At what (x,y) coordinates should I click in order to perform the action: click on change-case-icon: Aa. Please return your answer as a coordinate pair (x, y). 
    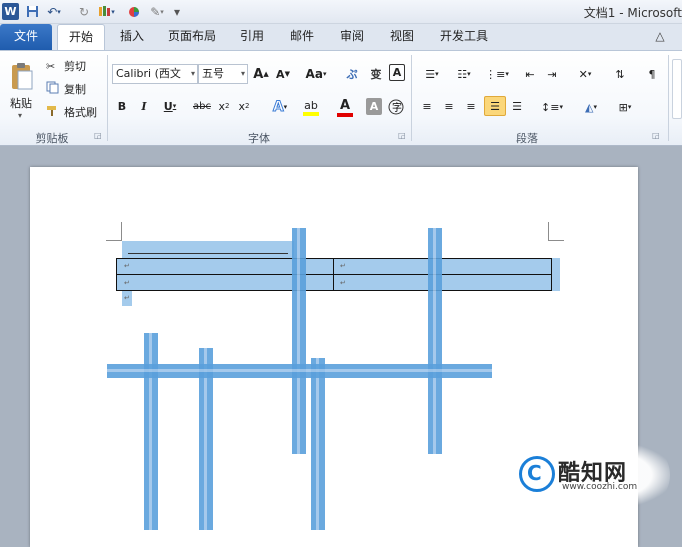
    Looking at the image, I should click on (314, 74).